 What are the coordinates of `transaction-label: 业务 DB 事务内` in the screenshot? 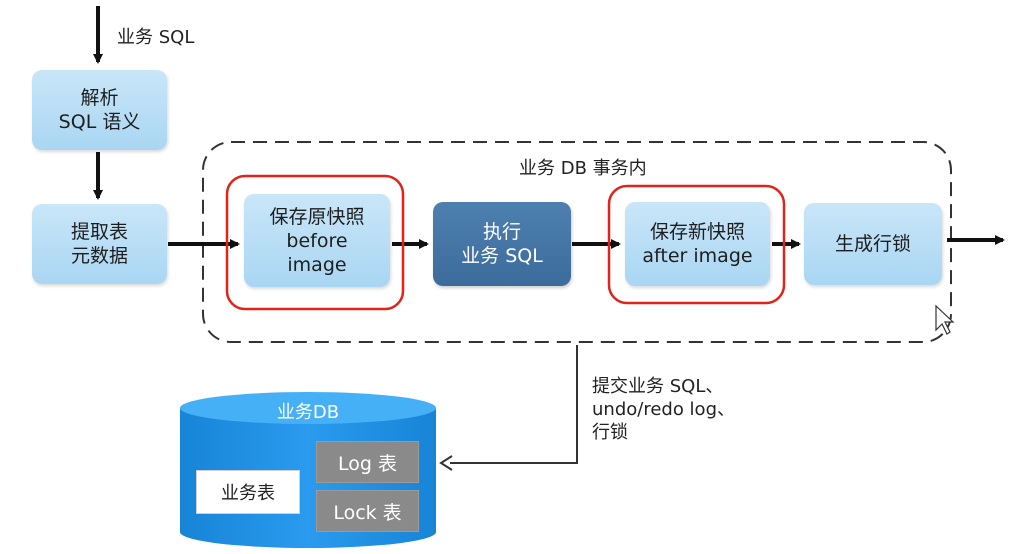 It's located at (583, 168).